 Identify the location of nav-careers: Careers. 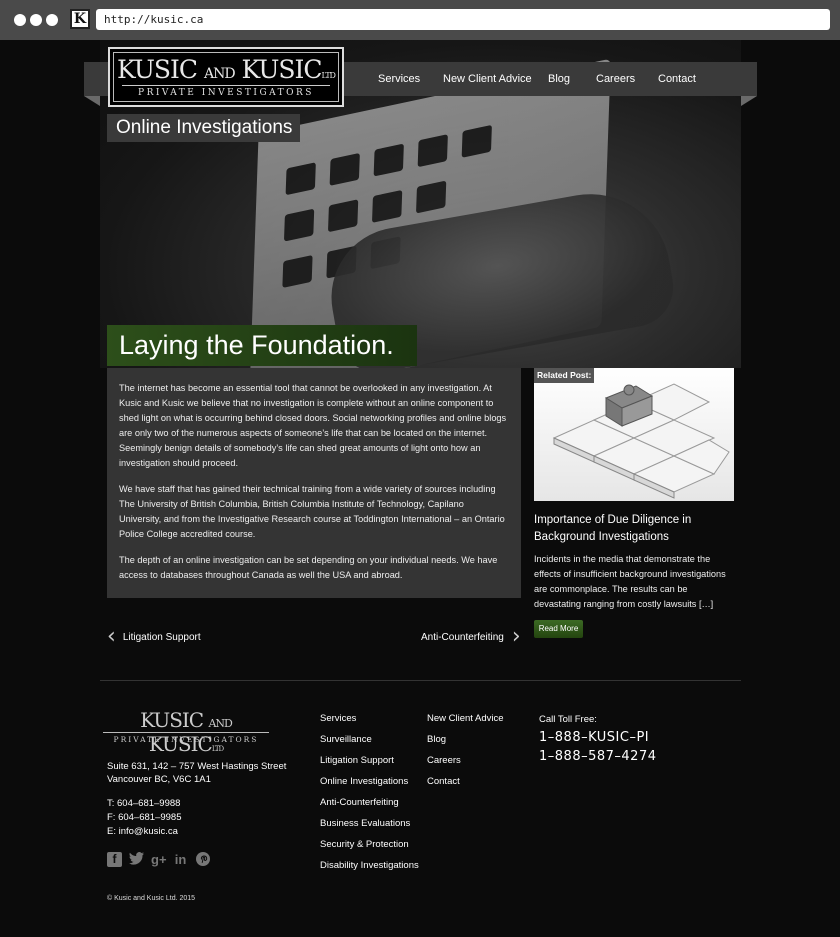
(615, 79).